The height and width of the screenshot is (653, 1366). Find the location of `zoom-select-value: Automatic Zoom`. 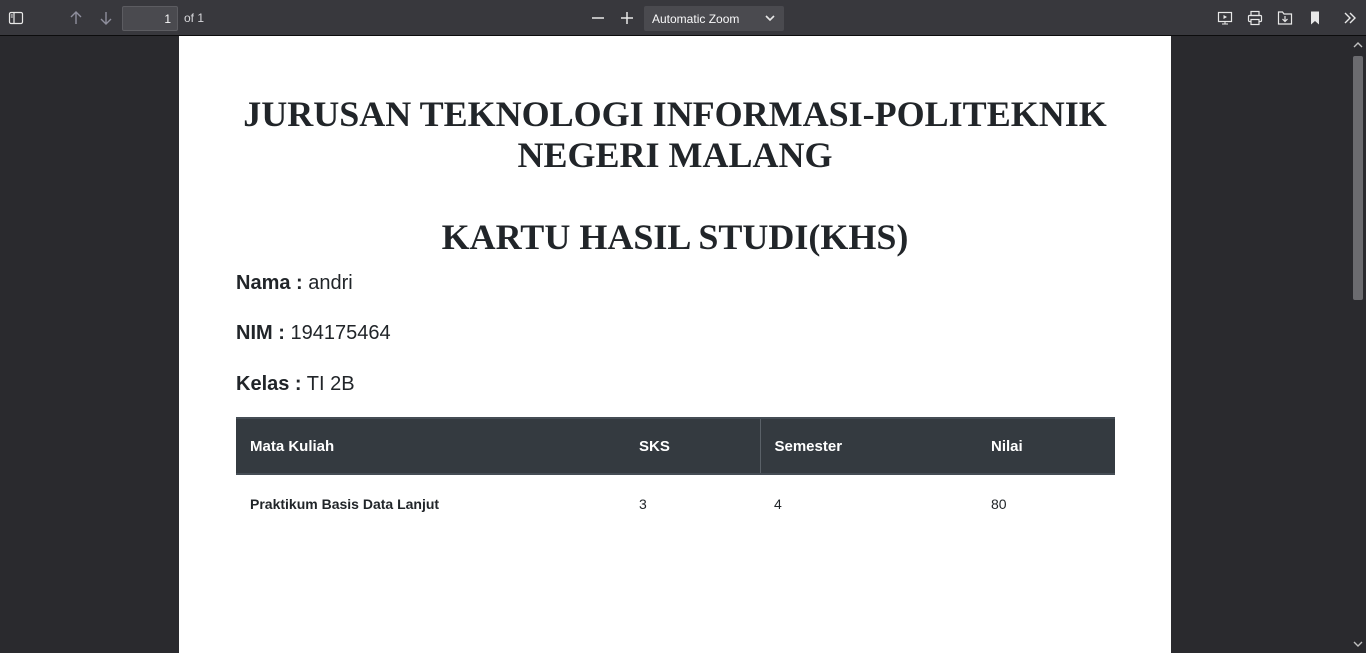

zoom-select-value: Automatic Zoom is located at coordinates (696, 19).